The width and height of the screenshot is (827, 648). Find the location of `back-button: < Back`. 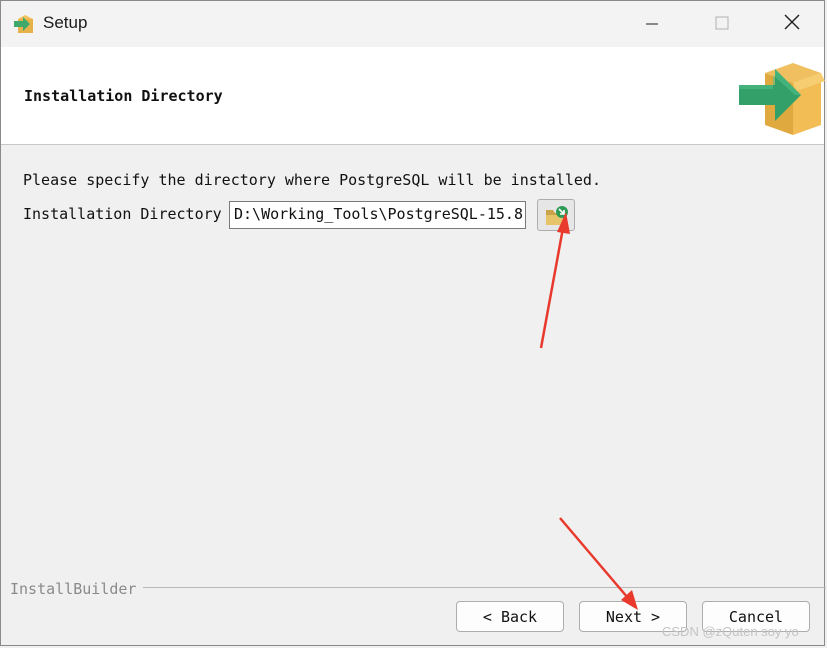

back-button: < Back is located at coordinates (510, 616).